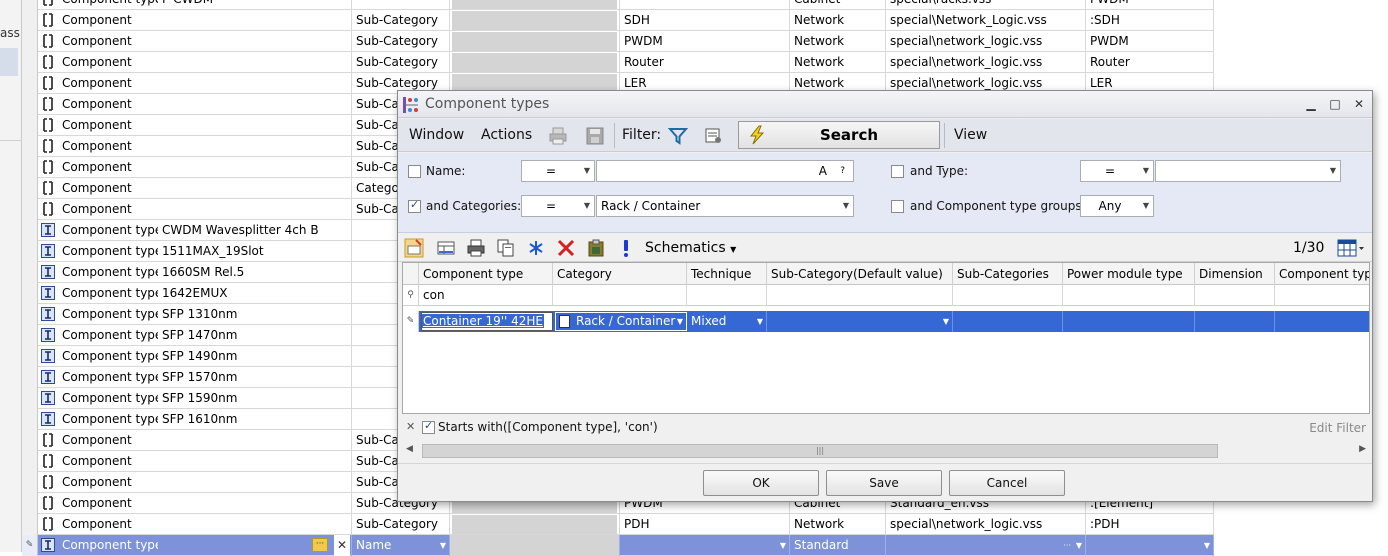  I want to click on new-record-icon, so click(414, 248).